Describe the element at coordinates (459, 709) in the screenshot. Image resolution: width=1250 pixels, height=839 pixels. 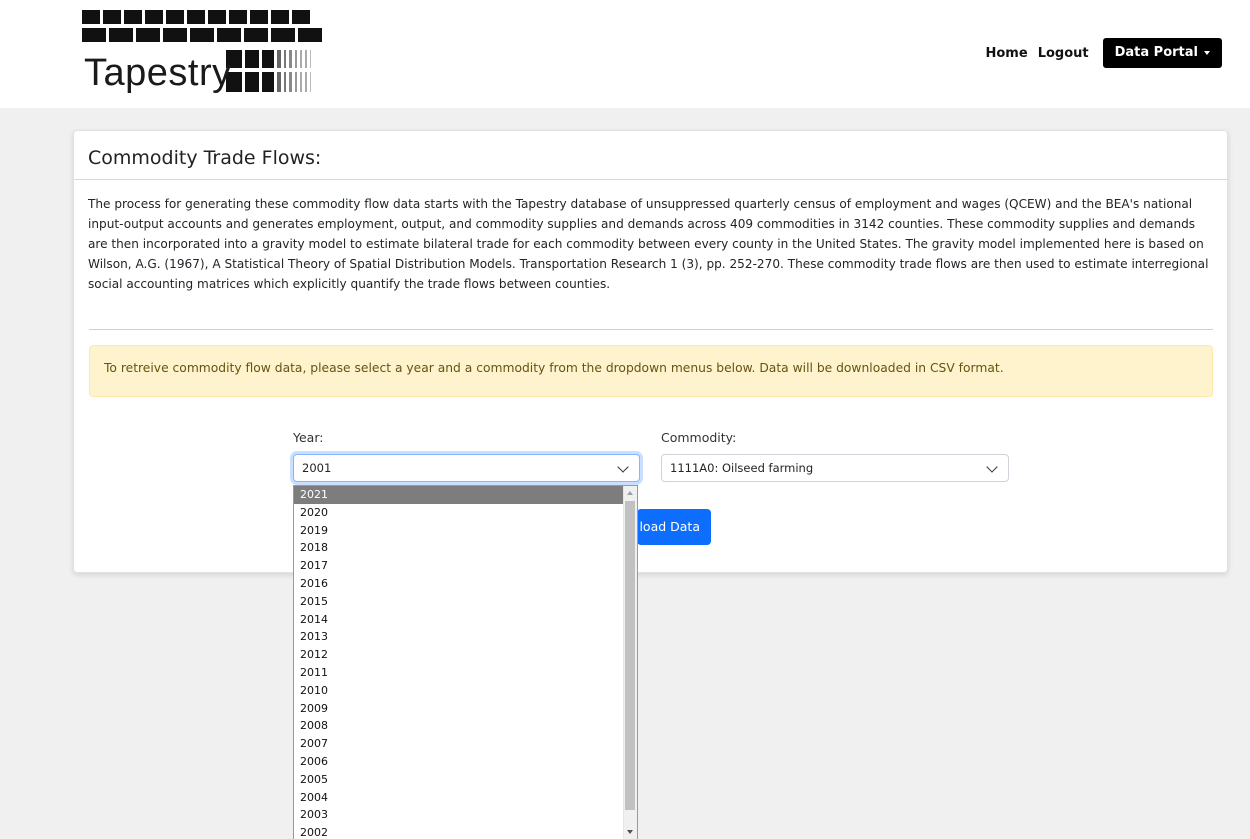
I see `year-option-2009: 2009` at that location.